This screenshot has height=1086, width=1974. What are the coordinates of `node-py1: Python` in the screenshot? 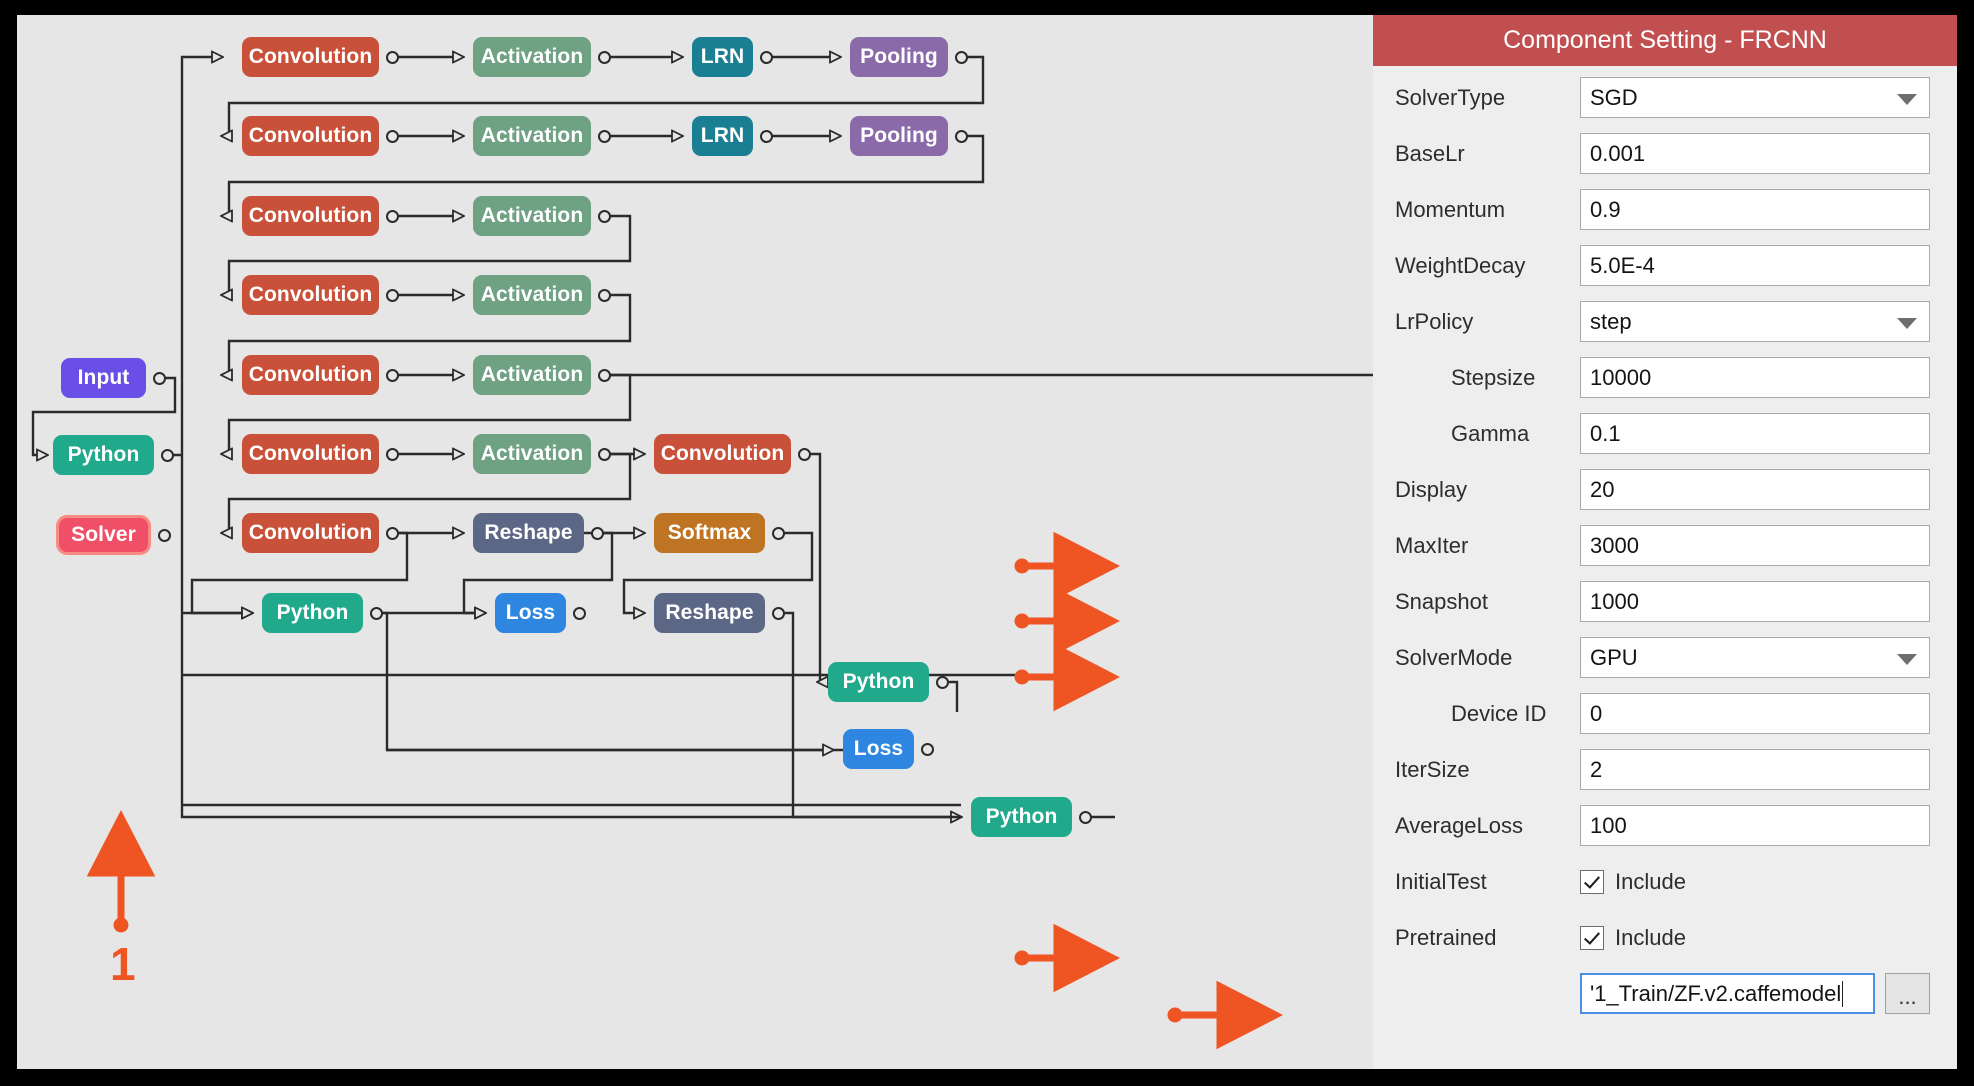 It's located at (103, 455).